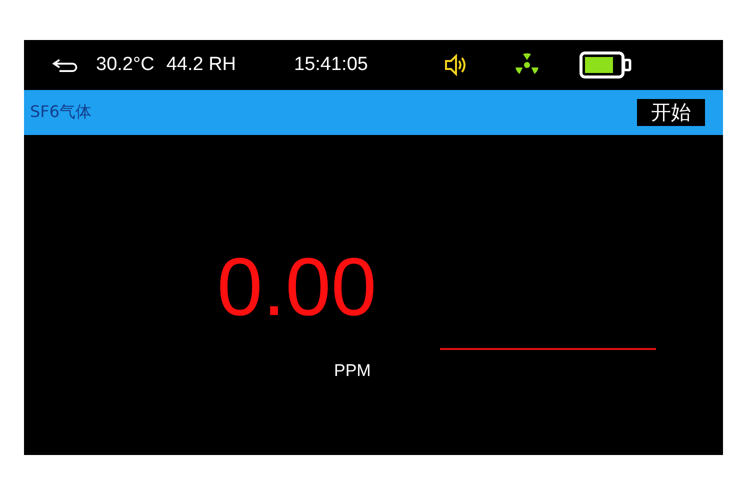  I want to click on clock-time: 15:41:05, so click(331, 65).